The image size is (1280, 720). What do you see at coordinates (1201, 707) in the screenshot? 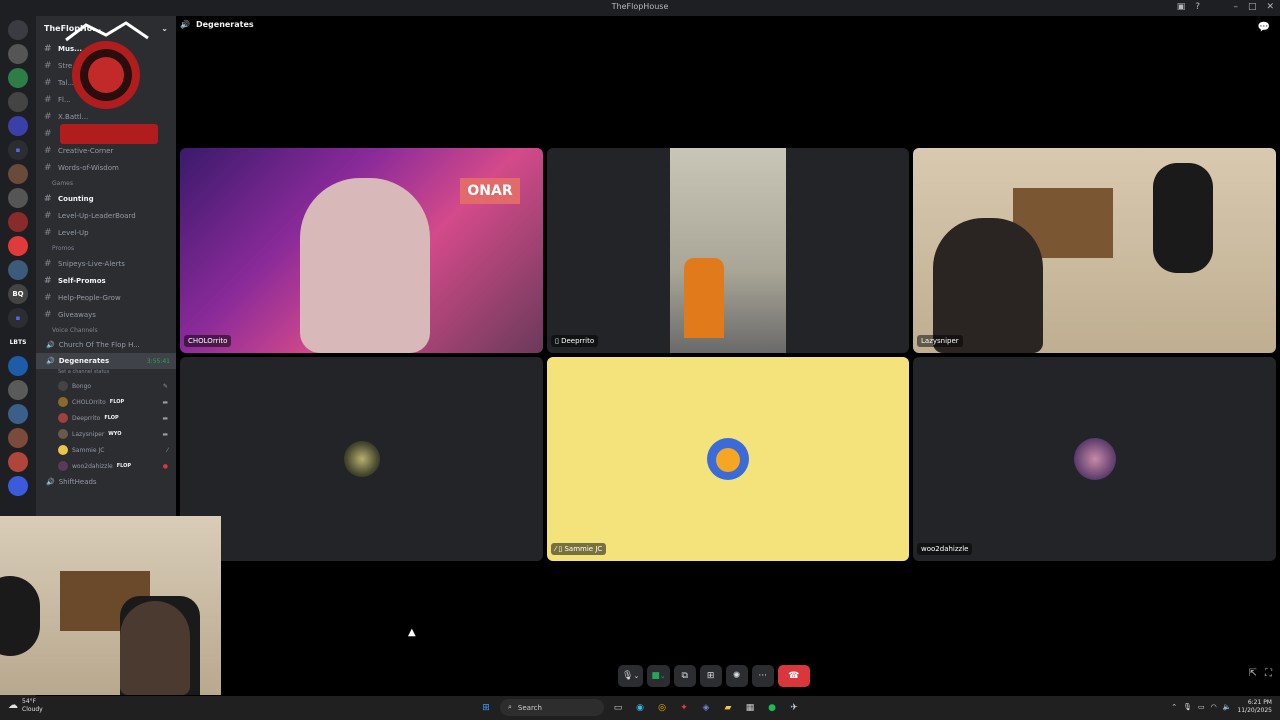
I see `monitor-icon: ▭` at bounding box center [1201, 707].